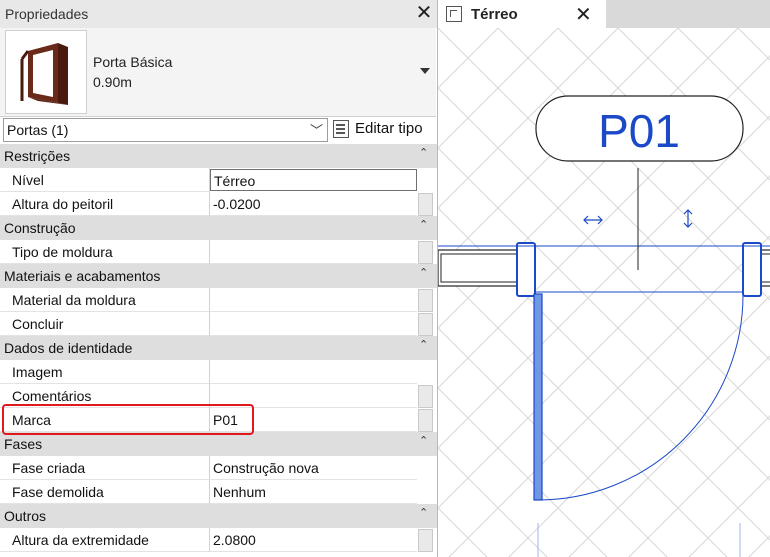 This screenshot has width=770, height=557. Describe the element at coordinates (23, 444) in the screenshot. I see `section-label: Fases` at that location.